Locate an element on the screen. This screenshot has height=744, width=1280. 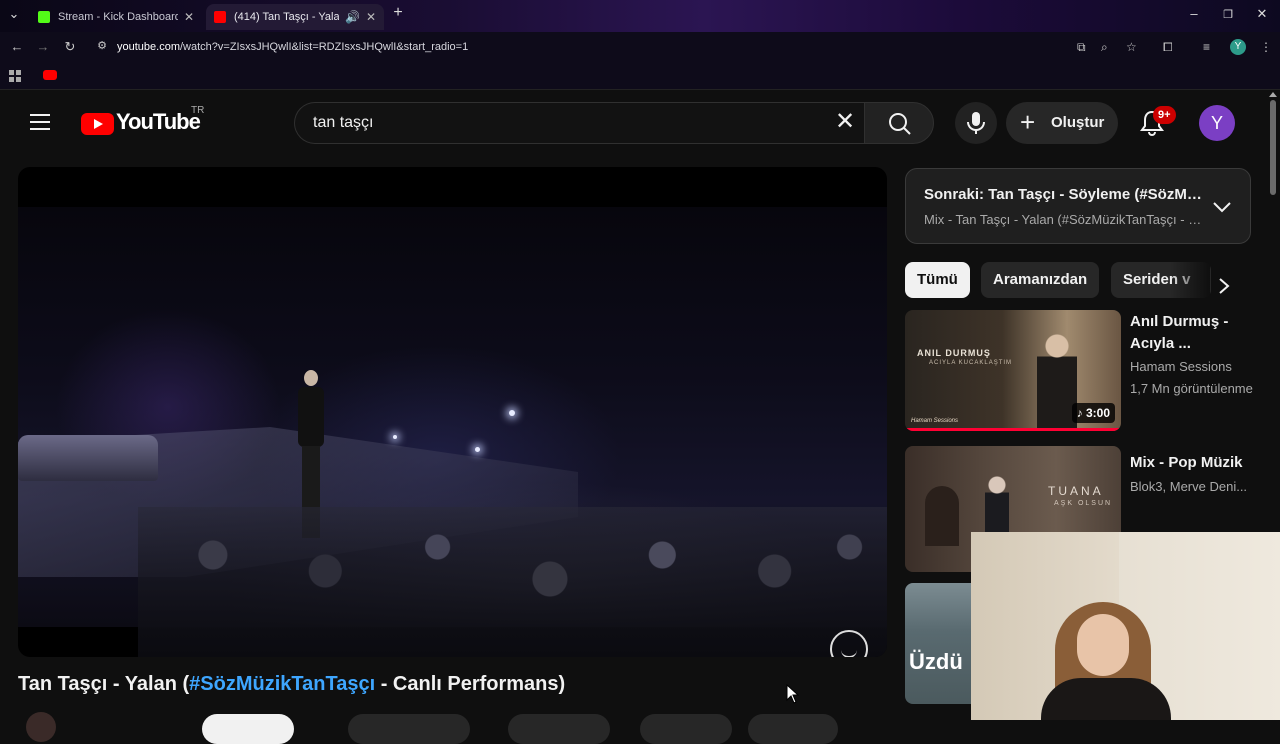
webcam-overlay is located at coordinates (1125, 626).